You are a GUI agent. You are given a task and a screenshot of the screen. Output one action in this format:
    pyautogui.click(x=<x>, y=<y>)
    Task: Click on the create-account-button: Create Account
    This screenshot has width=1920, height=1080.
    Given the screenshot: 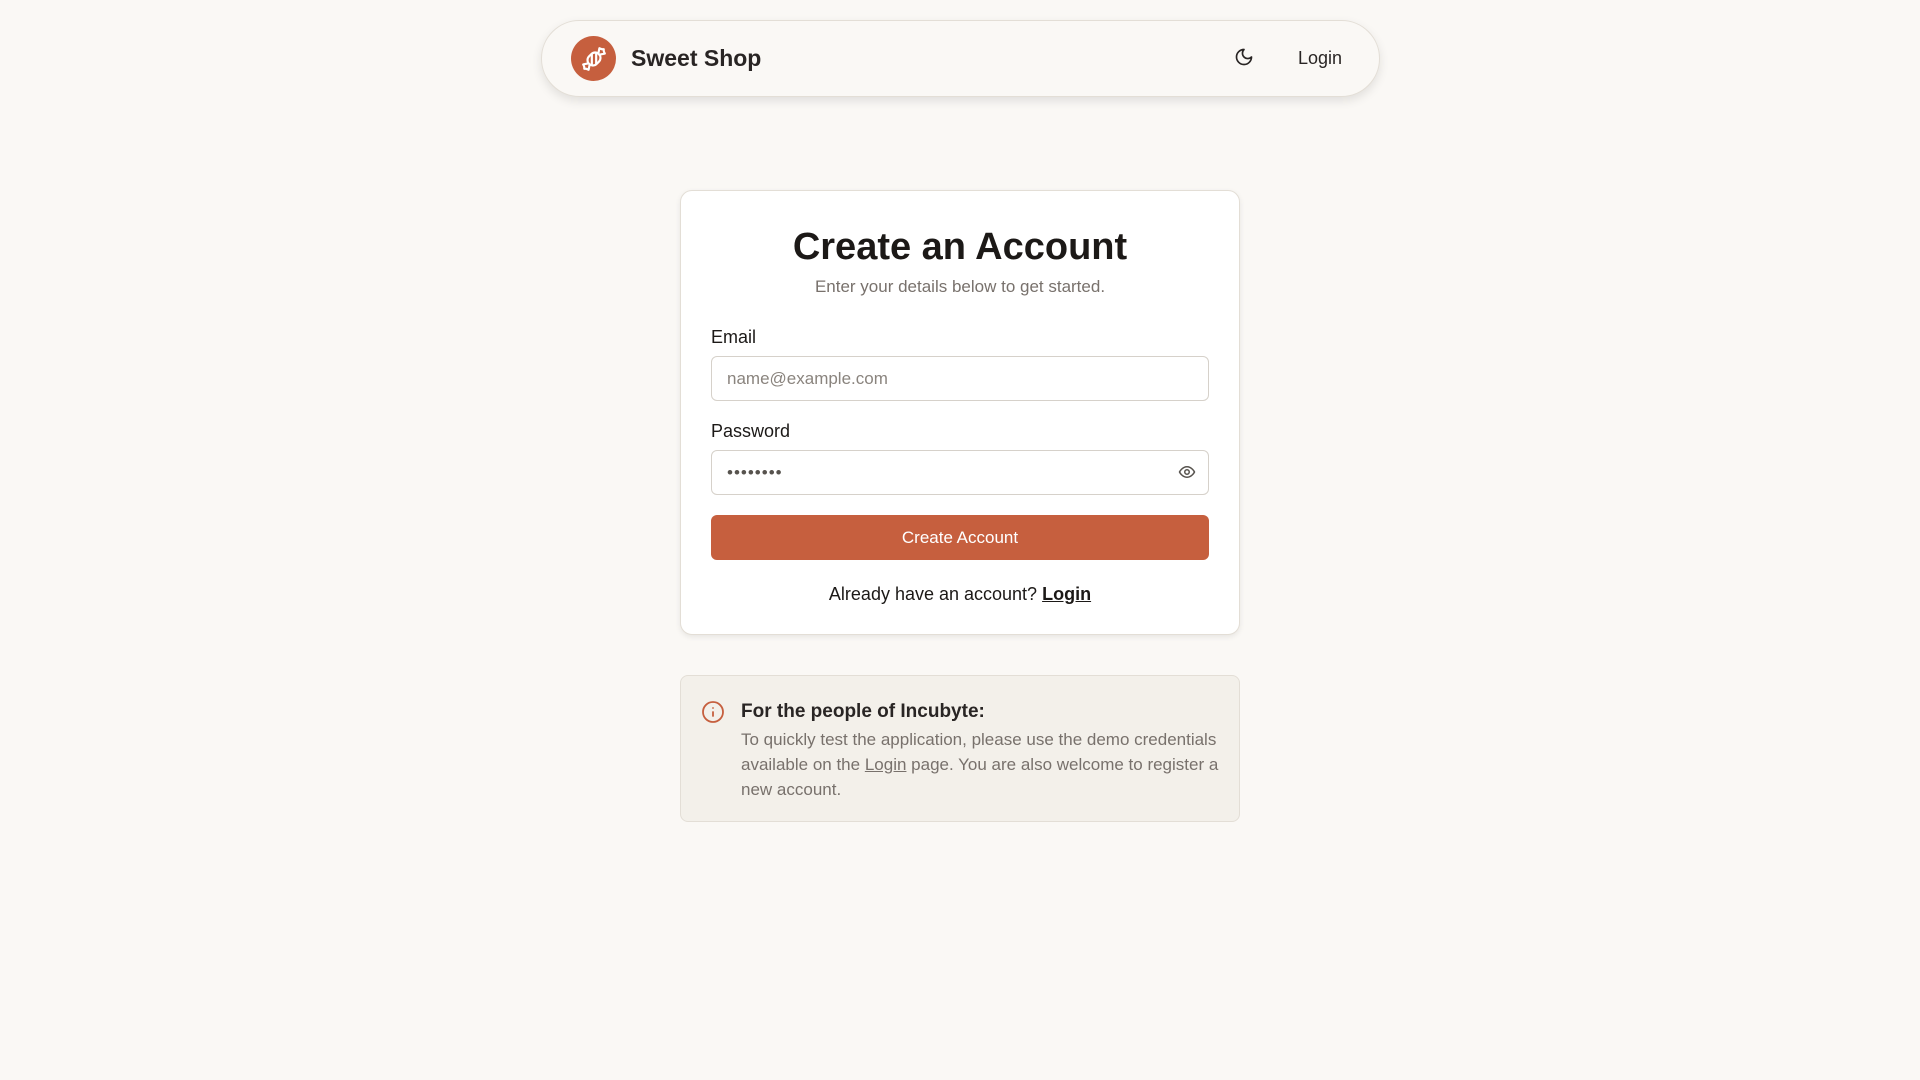 What is the action you would take?
    pyautogui.click(x=960, y=537)
    